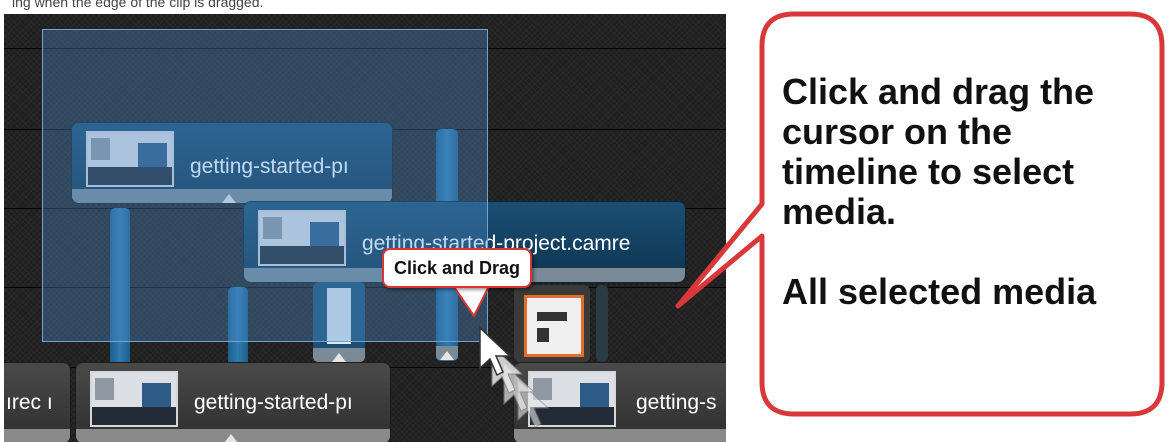  What do you see at coordinates (514, 377) in the screenshot?
I see `cursor-trail-icon` at bounding box center [514, 377].